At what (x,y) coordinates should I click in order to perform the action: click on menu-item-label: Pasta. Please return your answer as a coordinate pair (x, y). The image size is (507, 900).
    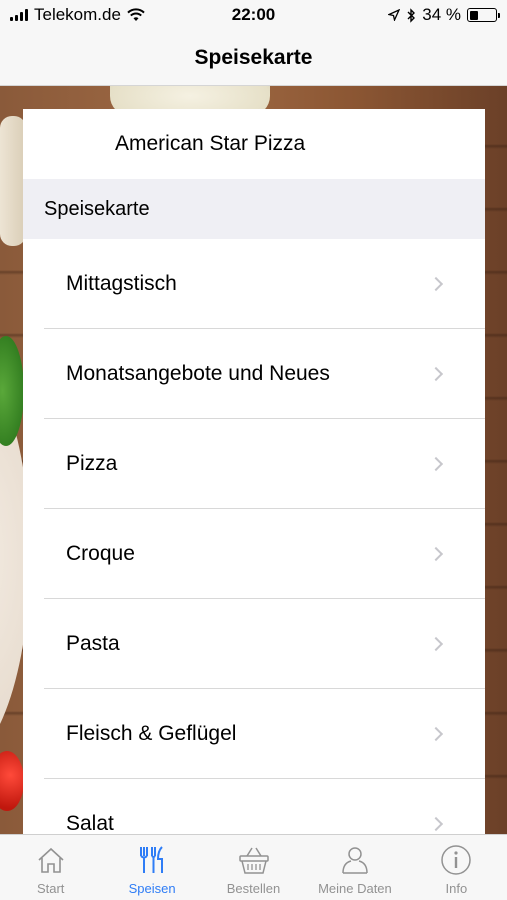
    Looking at the image, I should click on (93, 643).